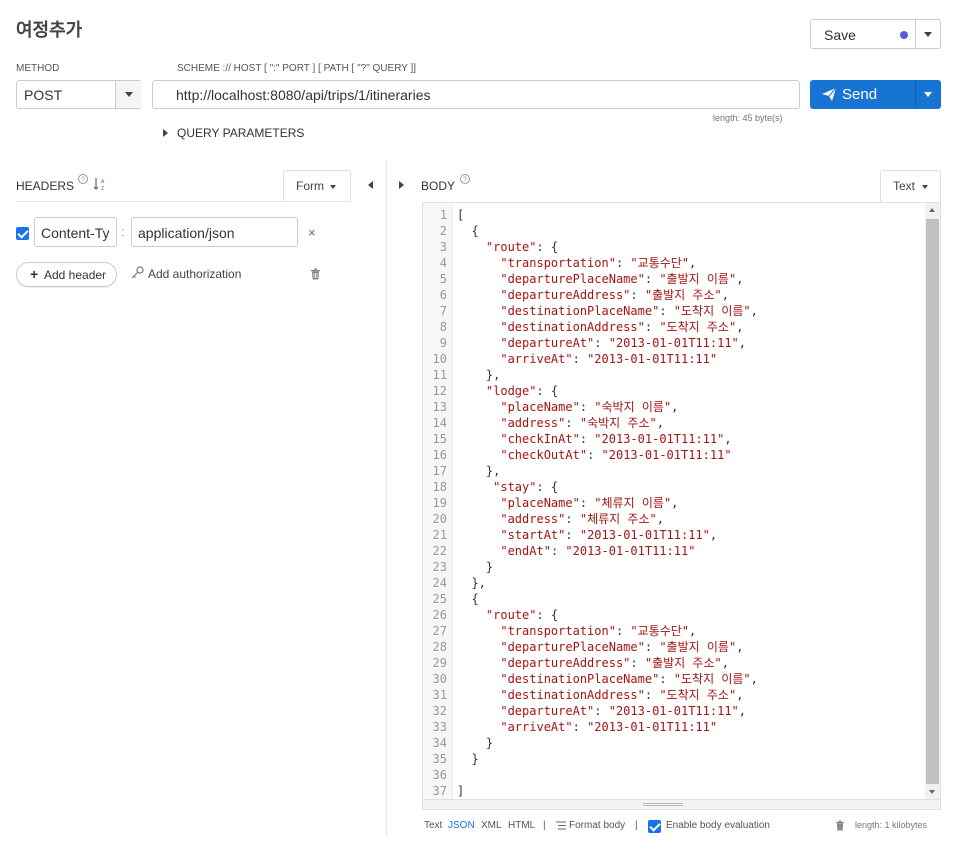  I want to click on method-select: POST, so click(79, 94).